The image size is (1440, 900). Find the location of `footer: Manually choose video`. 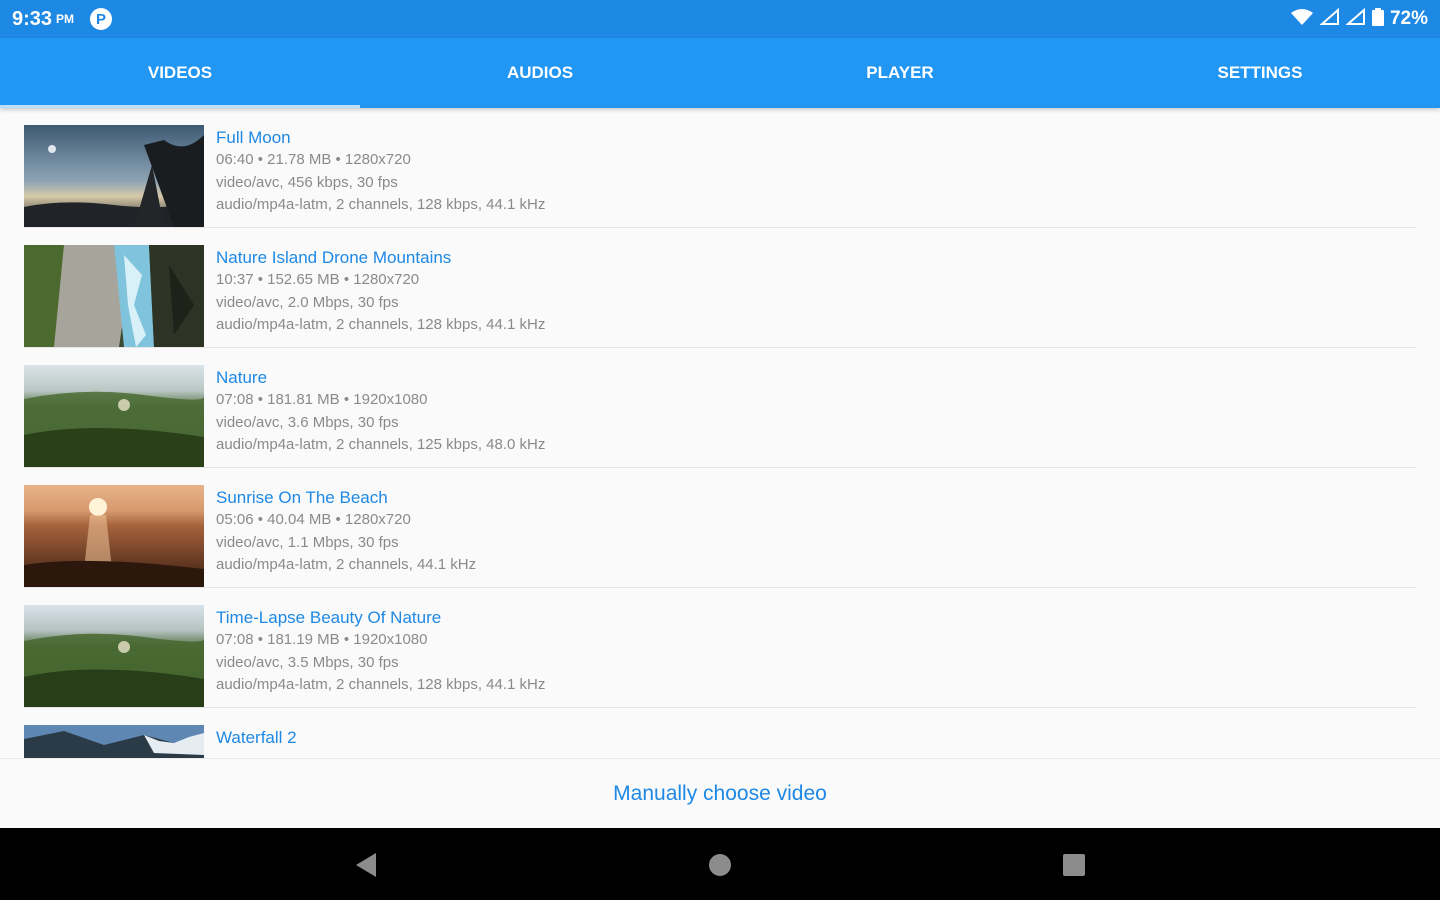

footer: Manually choose video is located at coordinates (720, 793).